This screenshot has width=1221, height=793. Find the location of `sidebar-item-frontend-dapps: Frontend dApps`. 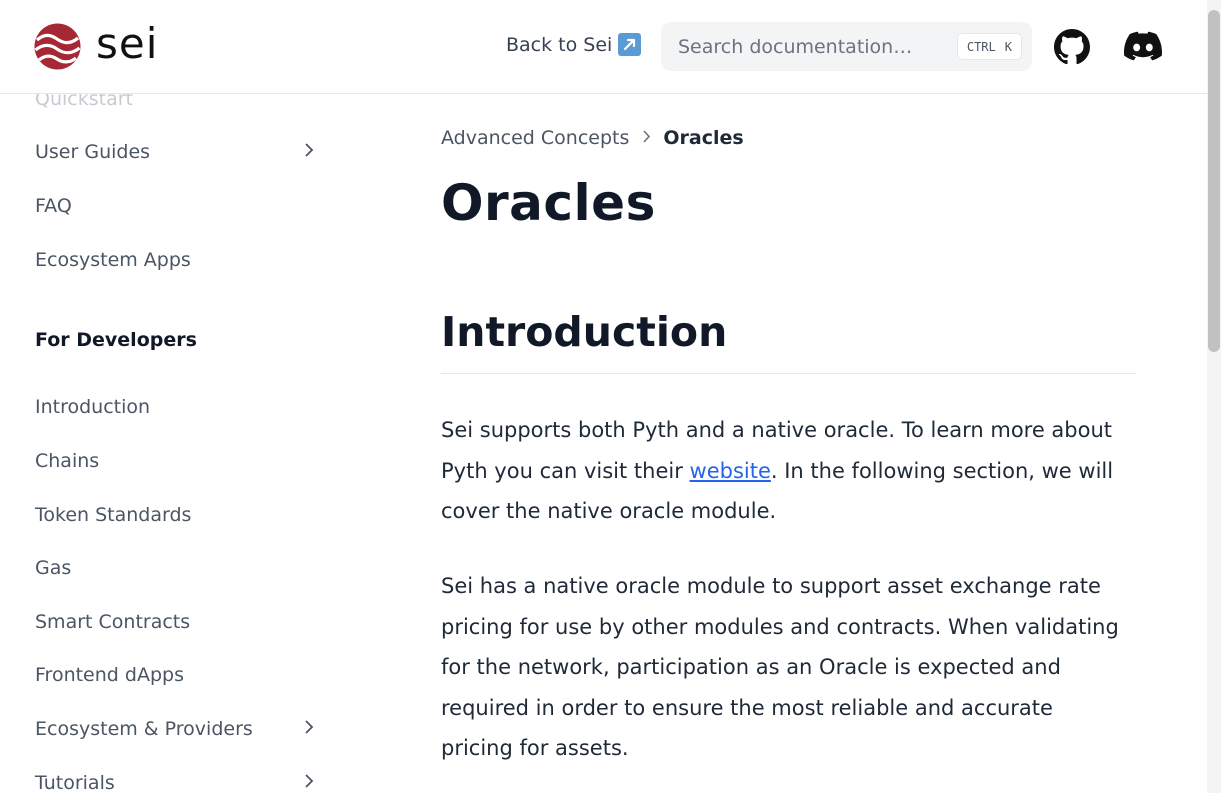

sidebar-item-frontend-dapps: Frontend dApps is located at coordinates (177, 675).